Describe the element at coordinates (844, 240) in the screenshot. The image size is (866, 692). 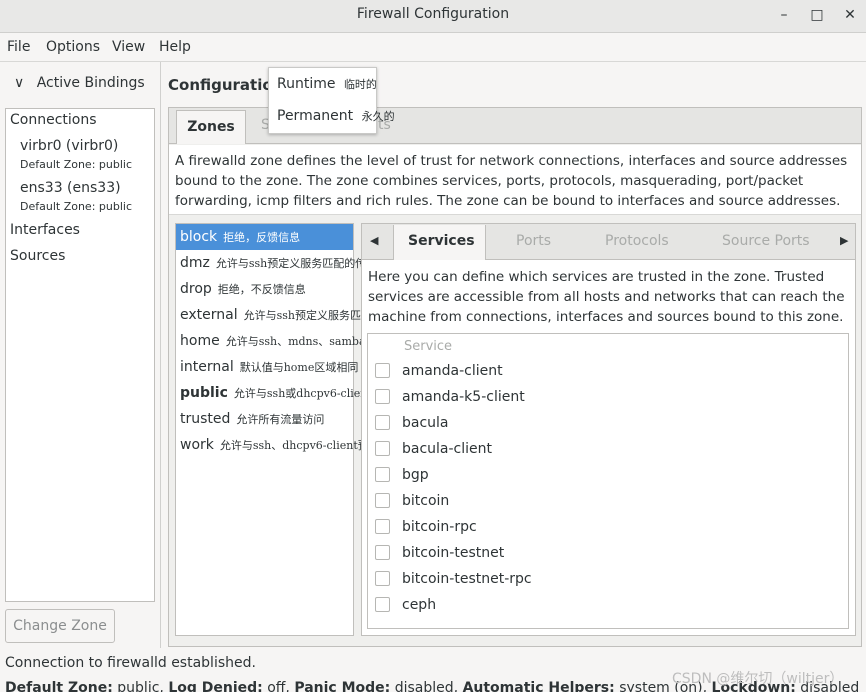
I see `tab-scroll-right-icon: ▶` at that location.